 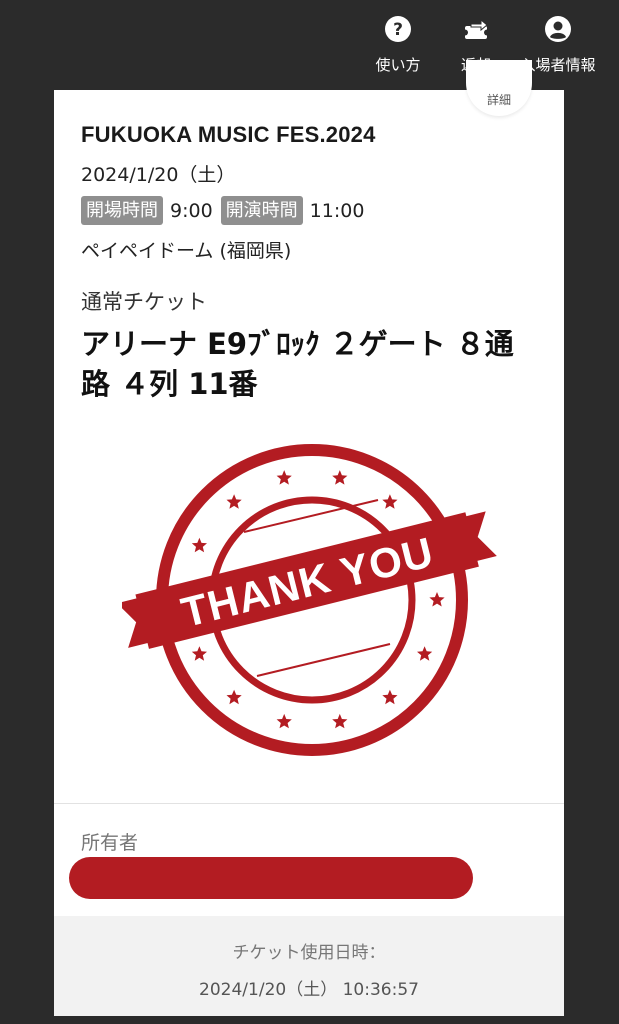 I want to click on event-title: FUKUOKA MUSIC FES.2024, so click(x=228, y=134).